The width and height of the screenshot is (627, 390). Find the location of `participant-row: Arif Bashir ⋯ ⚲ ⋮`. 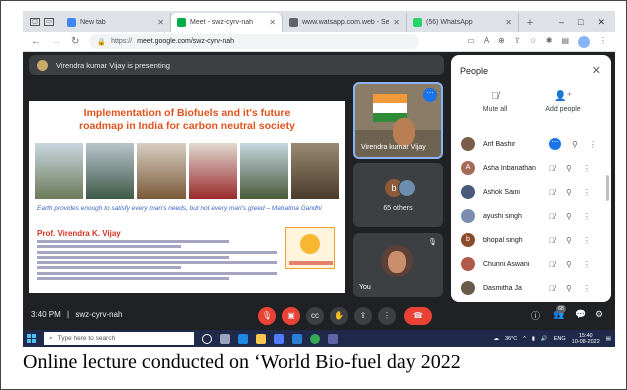

participant-row: Arif Bashir ⋯ ⚲ ⋮ is located at coordinates (527, 144).